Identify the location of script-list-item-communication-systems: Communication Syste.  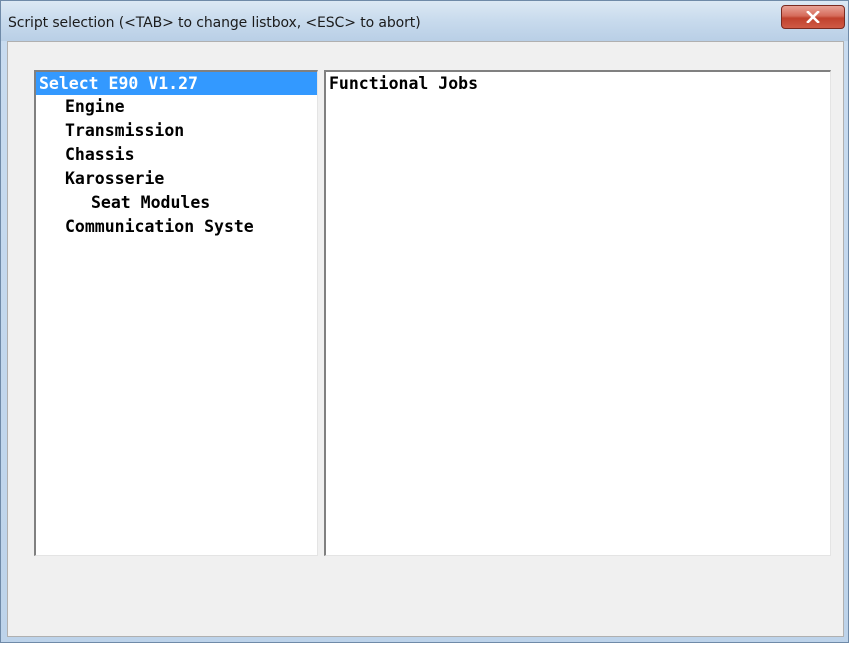
(159, 226).